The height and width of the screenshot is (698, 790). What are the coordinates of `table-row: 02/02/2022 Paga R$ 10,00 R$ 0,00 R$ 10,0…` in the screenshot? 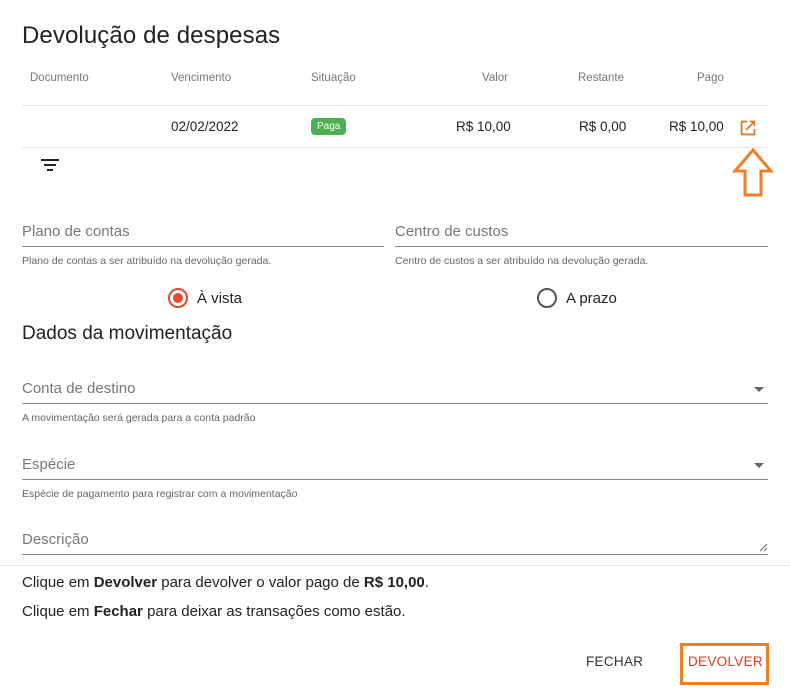 It's located at (395, 127).